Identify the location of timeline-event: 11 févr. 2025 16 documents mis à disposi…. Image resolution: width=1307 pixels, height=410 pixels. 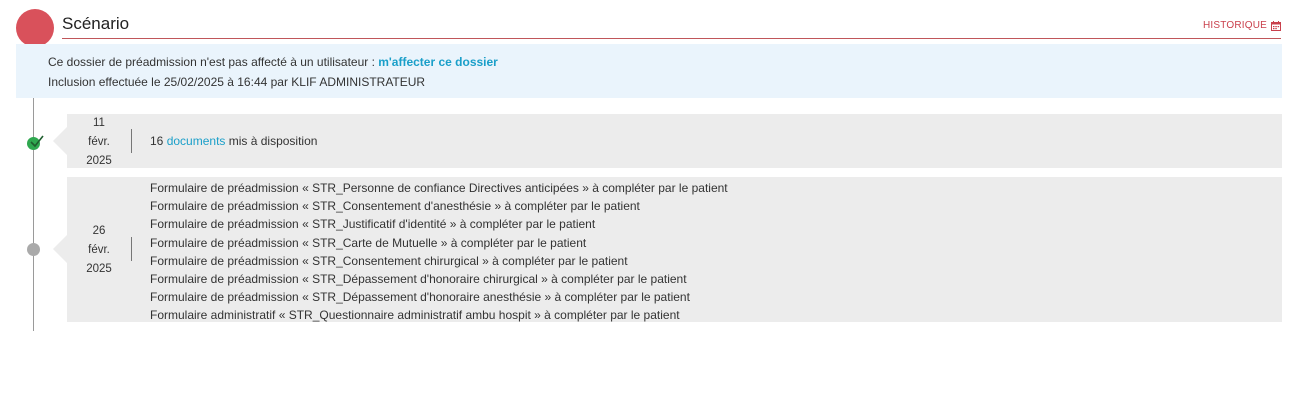
(667, 142).